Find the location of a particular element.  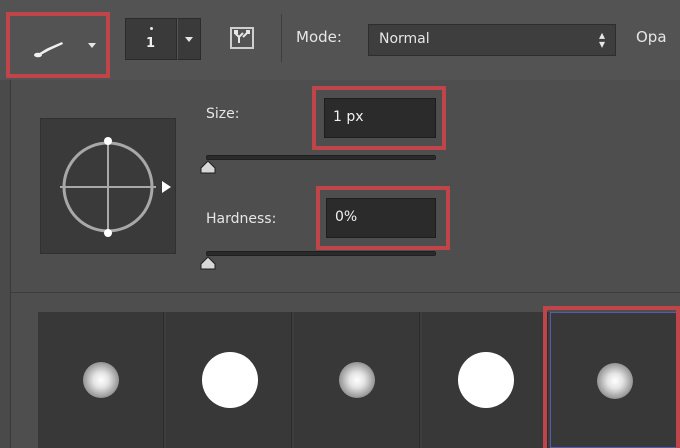

angle-crosshair-icon is located at coordinates (115, 187).